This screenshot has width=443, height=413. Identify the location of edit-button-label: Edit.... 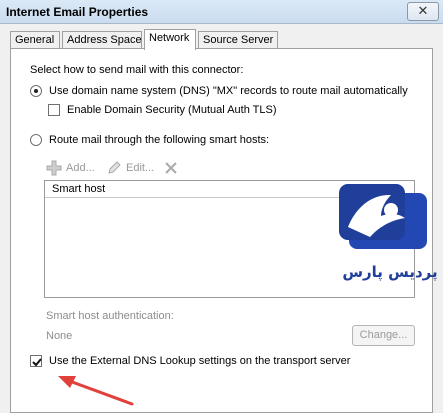
(140, 168).